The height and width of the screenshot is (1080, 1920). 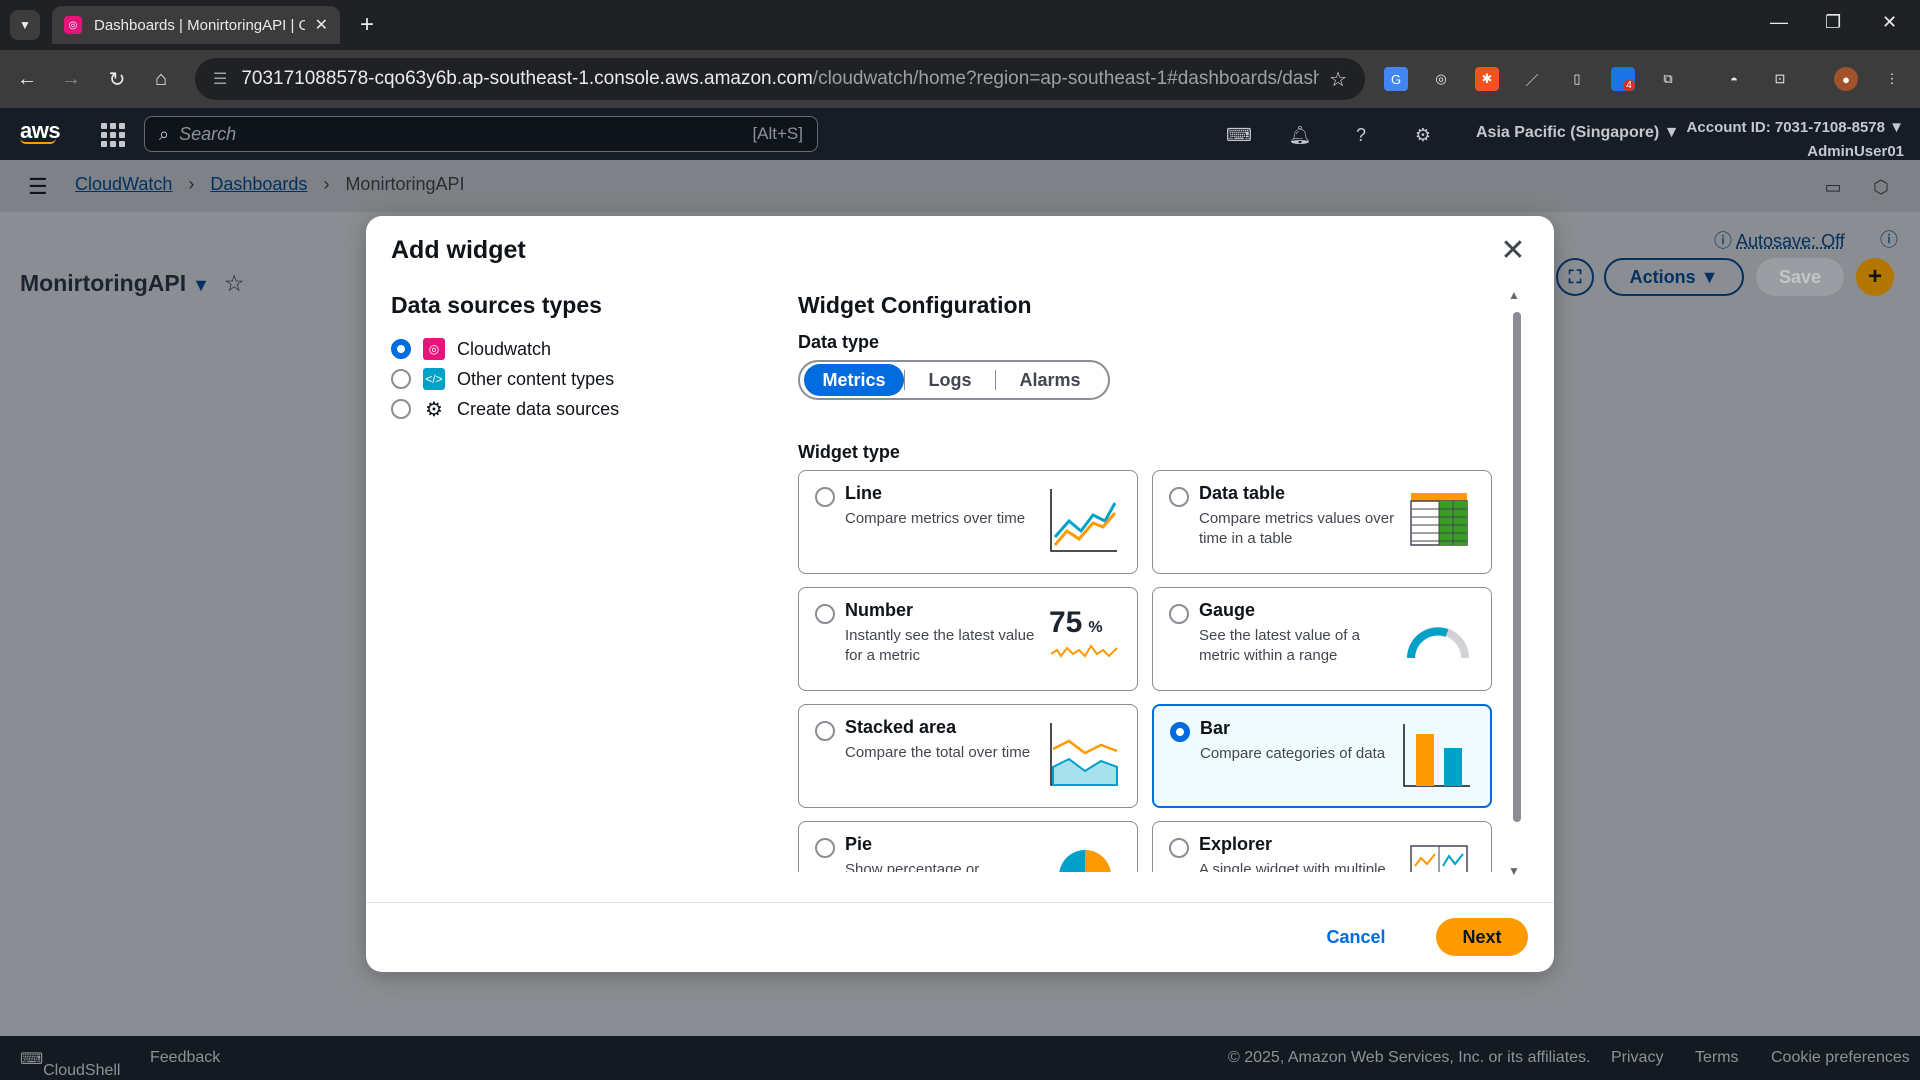 What do you see at coordinates (1577, 79) in the screenshot?
I see `phone-extension-icon: ▯` at bounding box center [1577, 79].